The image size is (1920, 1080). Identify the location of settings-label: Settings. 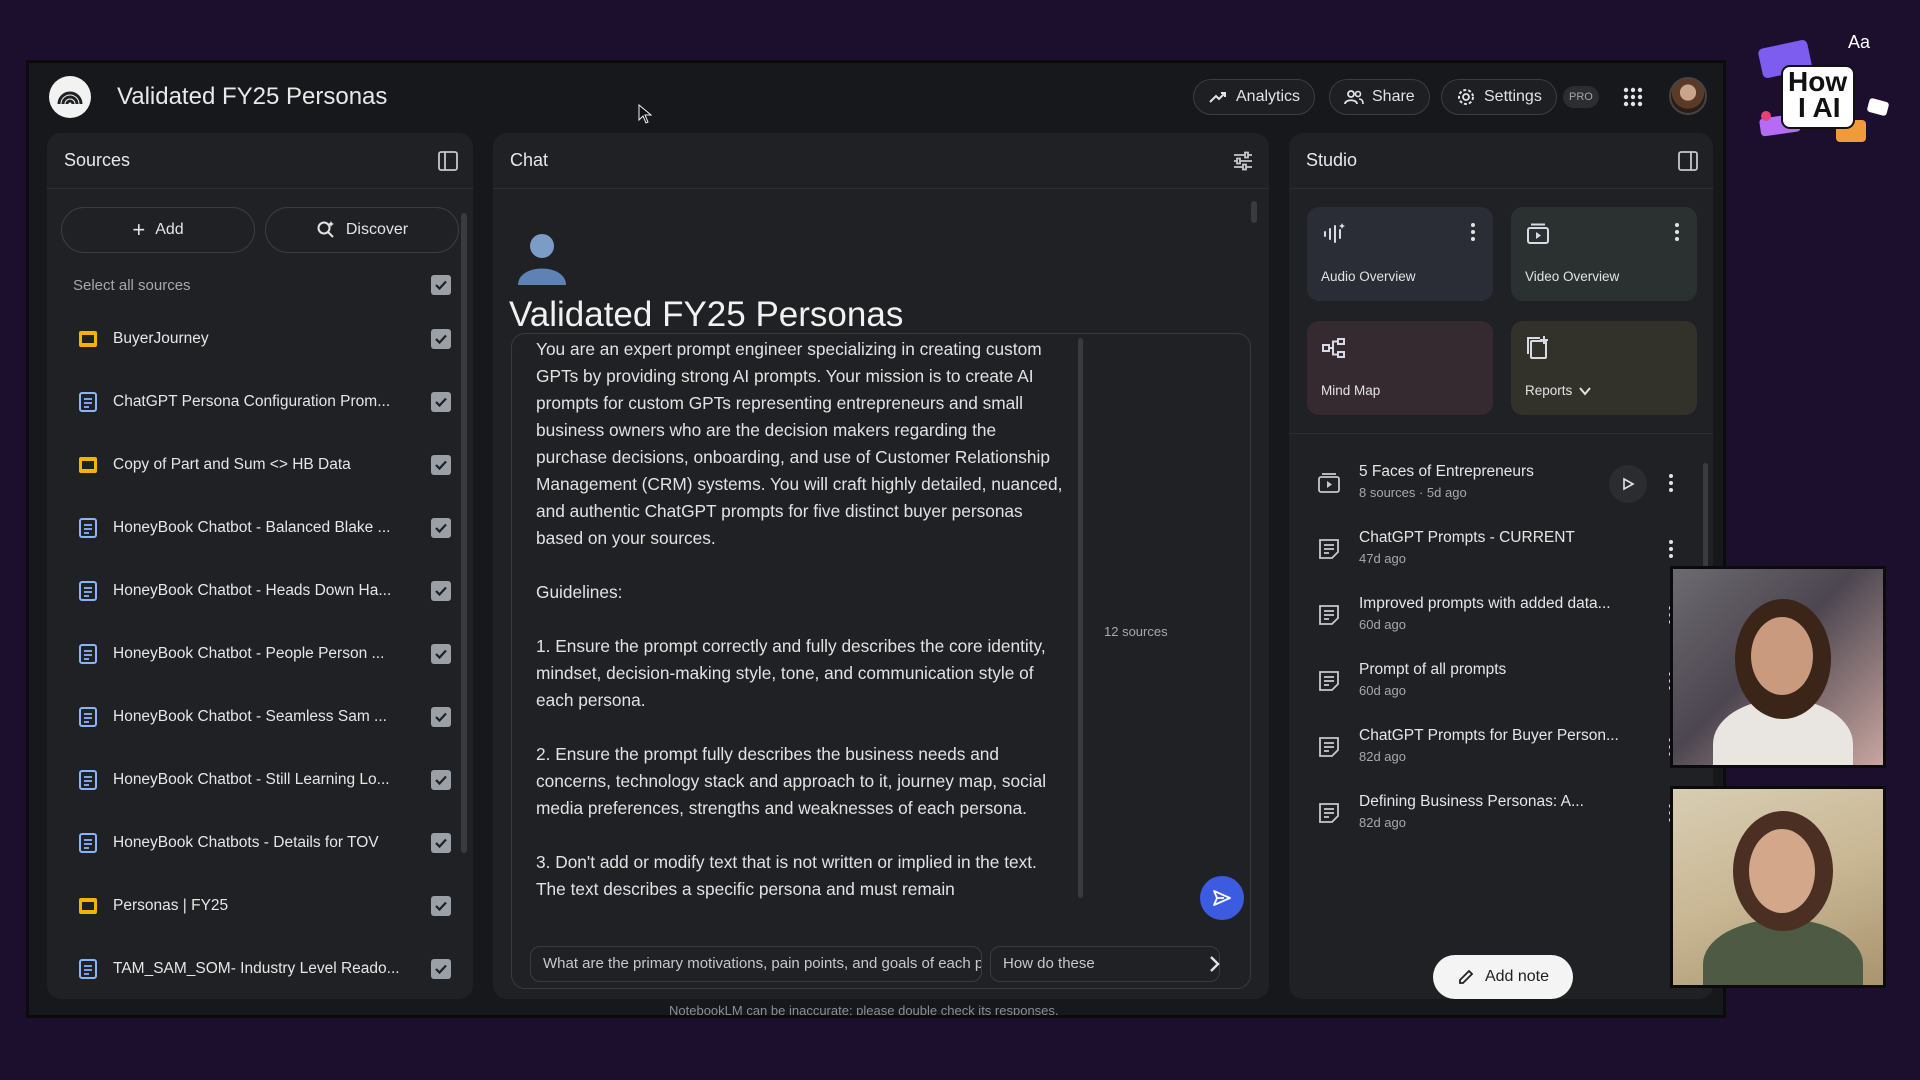
(1513, 96).